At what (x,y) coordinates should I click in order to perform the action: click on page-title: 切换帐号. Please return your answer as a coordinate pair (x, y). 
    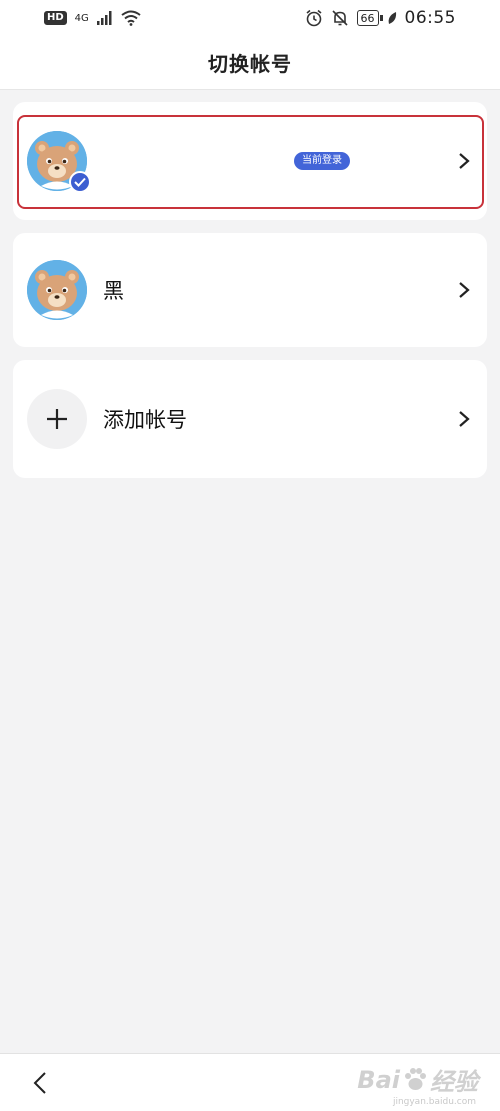
    Looking at the image, I should click on (250, 64).